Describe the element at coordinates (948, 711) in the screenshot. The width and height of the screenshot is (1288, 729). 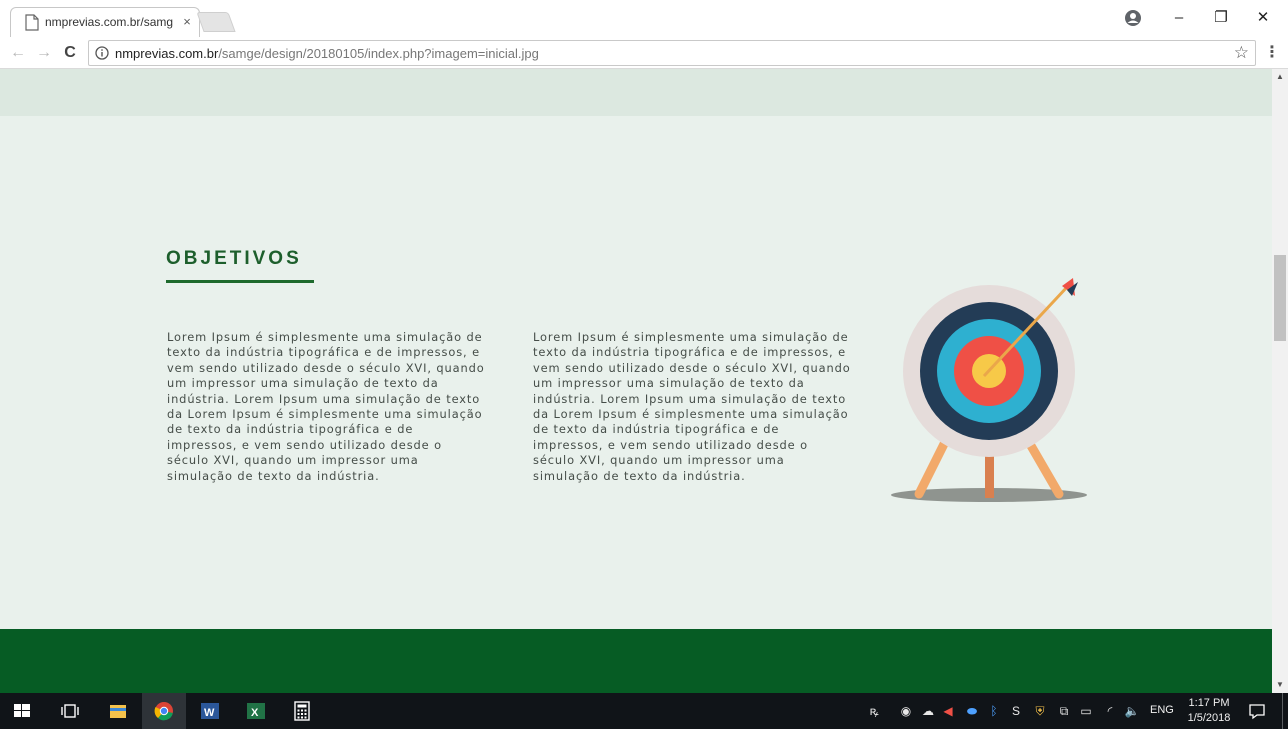
I see `tray-media-icon: ◀` at that location.